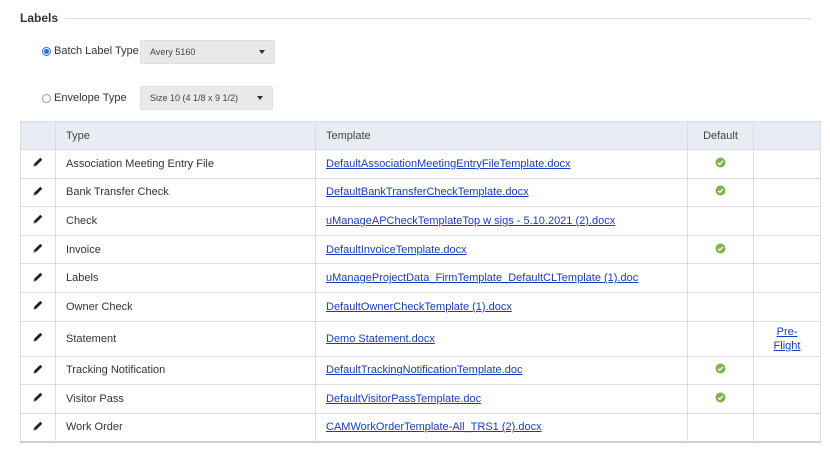 This screenshot has width=830, height=456. I want to click on template-cell: DefaultVisitorPassTemplate.doc, so click(501, 399).